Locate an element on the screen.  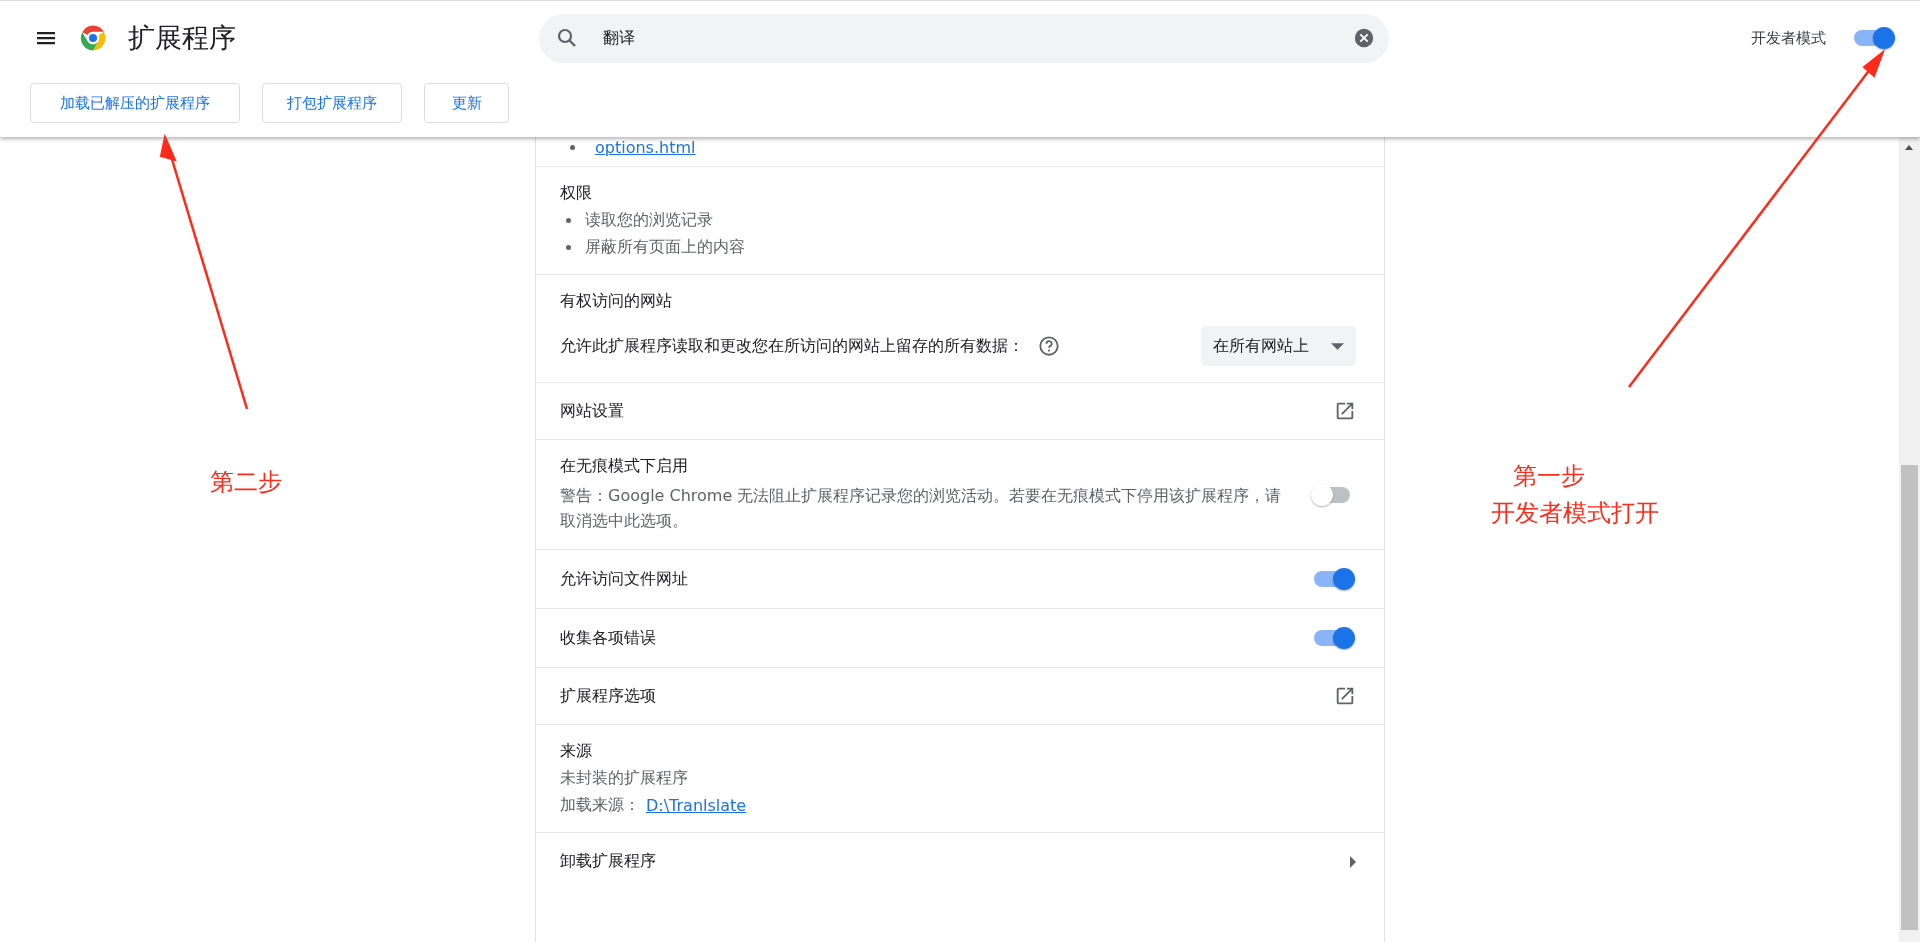
setting-label: 卸载扩展程序 is located at coordinates (955, 861).